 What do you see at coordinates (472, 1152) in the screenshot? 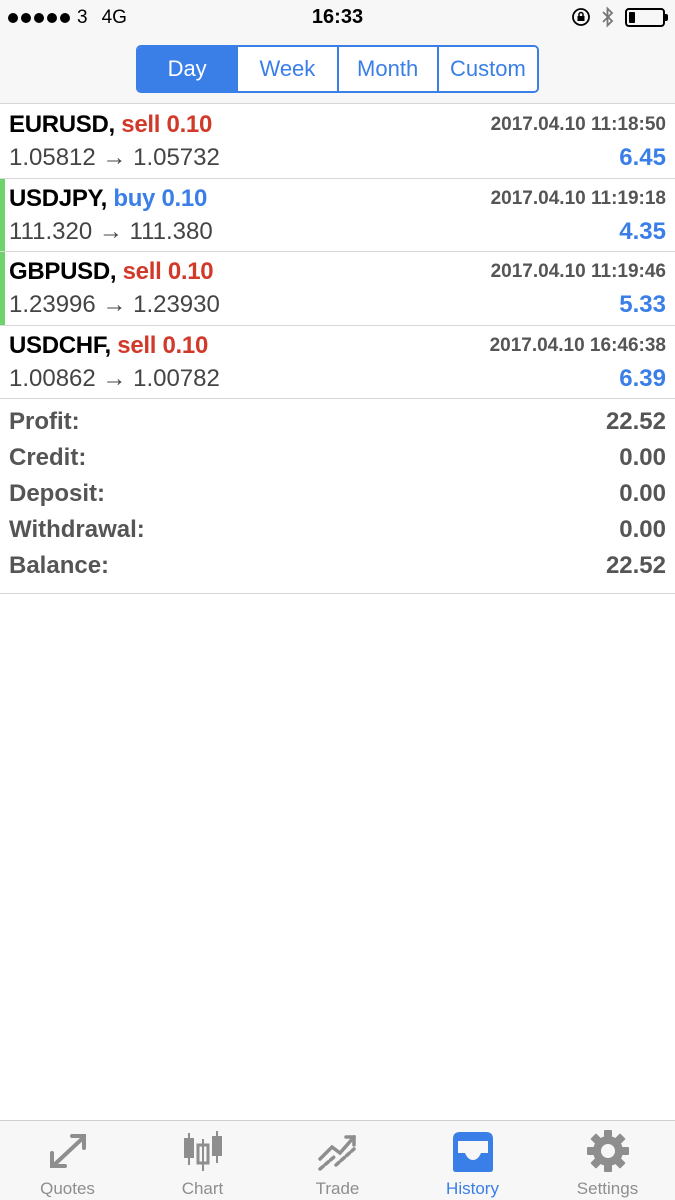
I see `inbox-tray-icon` at bounding box center [472, 1152].